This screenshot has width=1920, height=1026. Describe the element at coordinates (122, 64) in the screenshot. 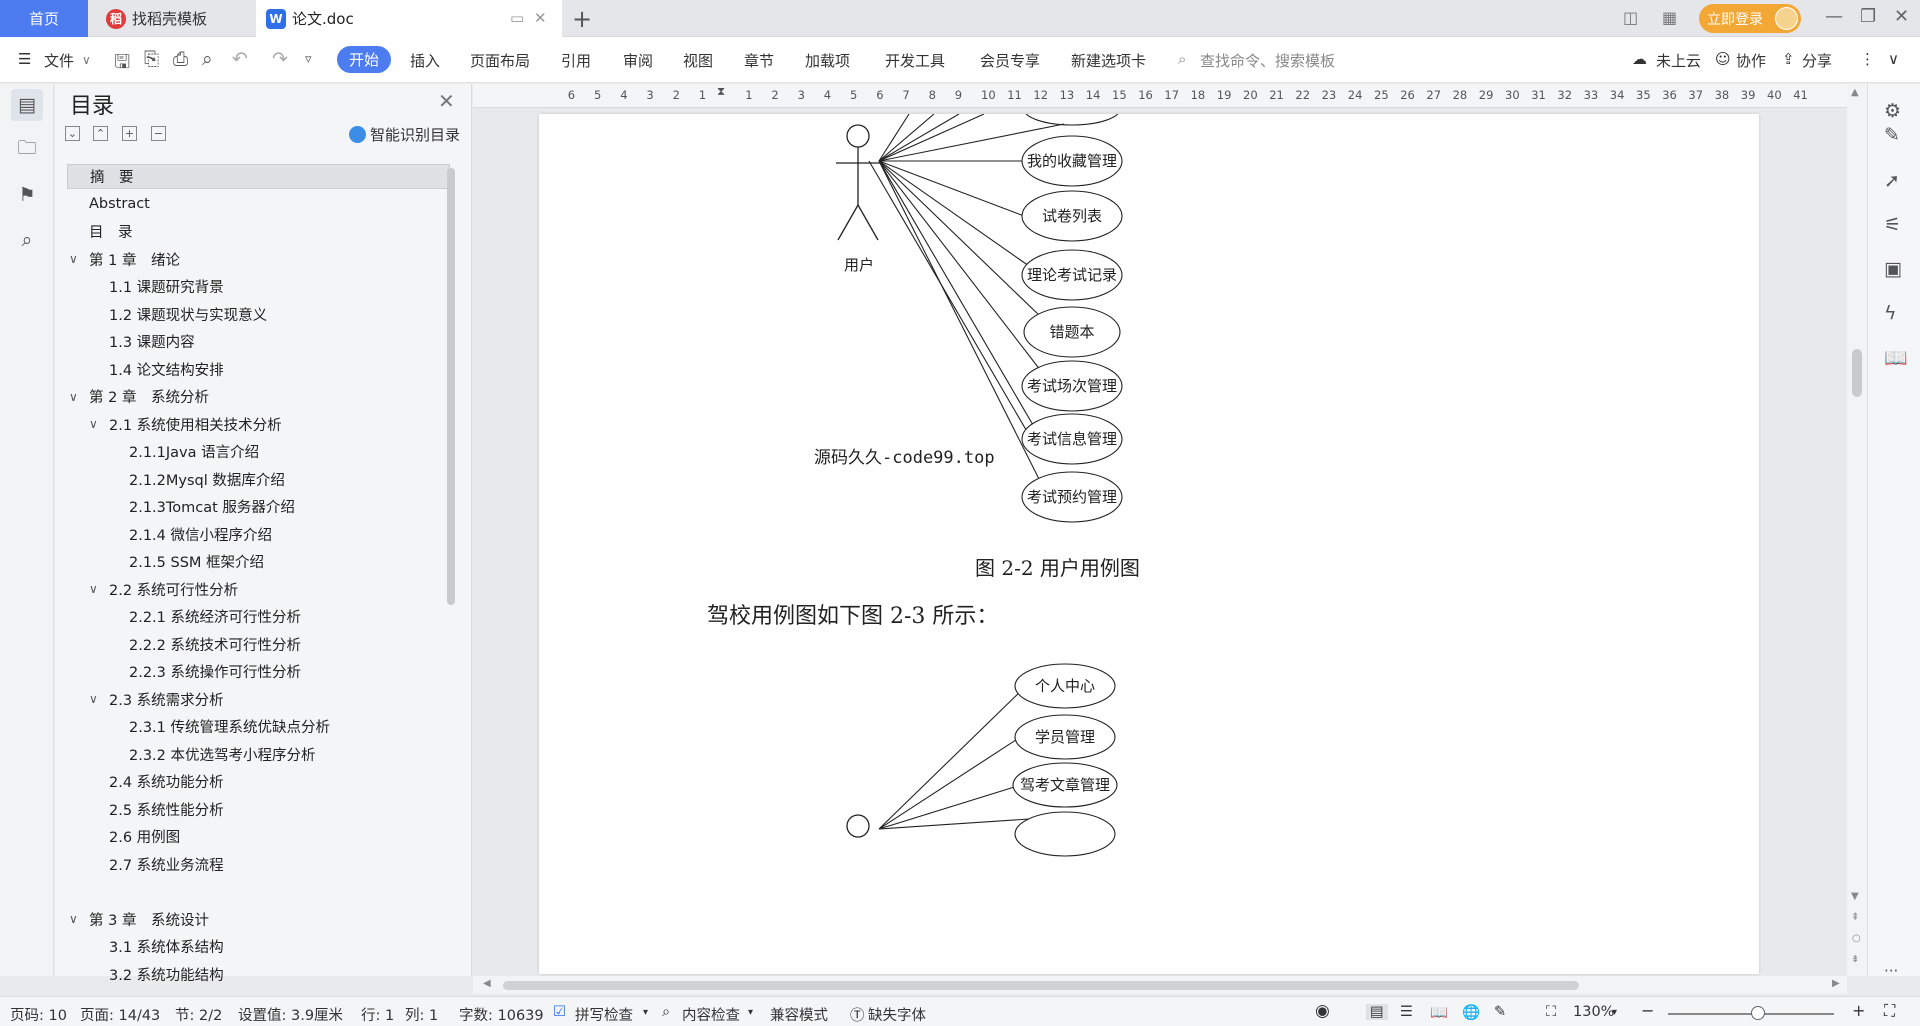

I see `save-icon: 🖫` at that location.